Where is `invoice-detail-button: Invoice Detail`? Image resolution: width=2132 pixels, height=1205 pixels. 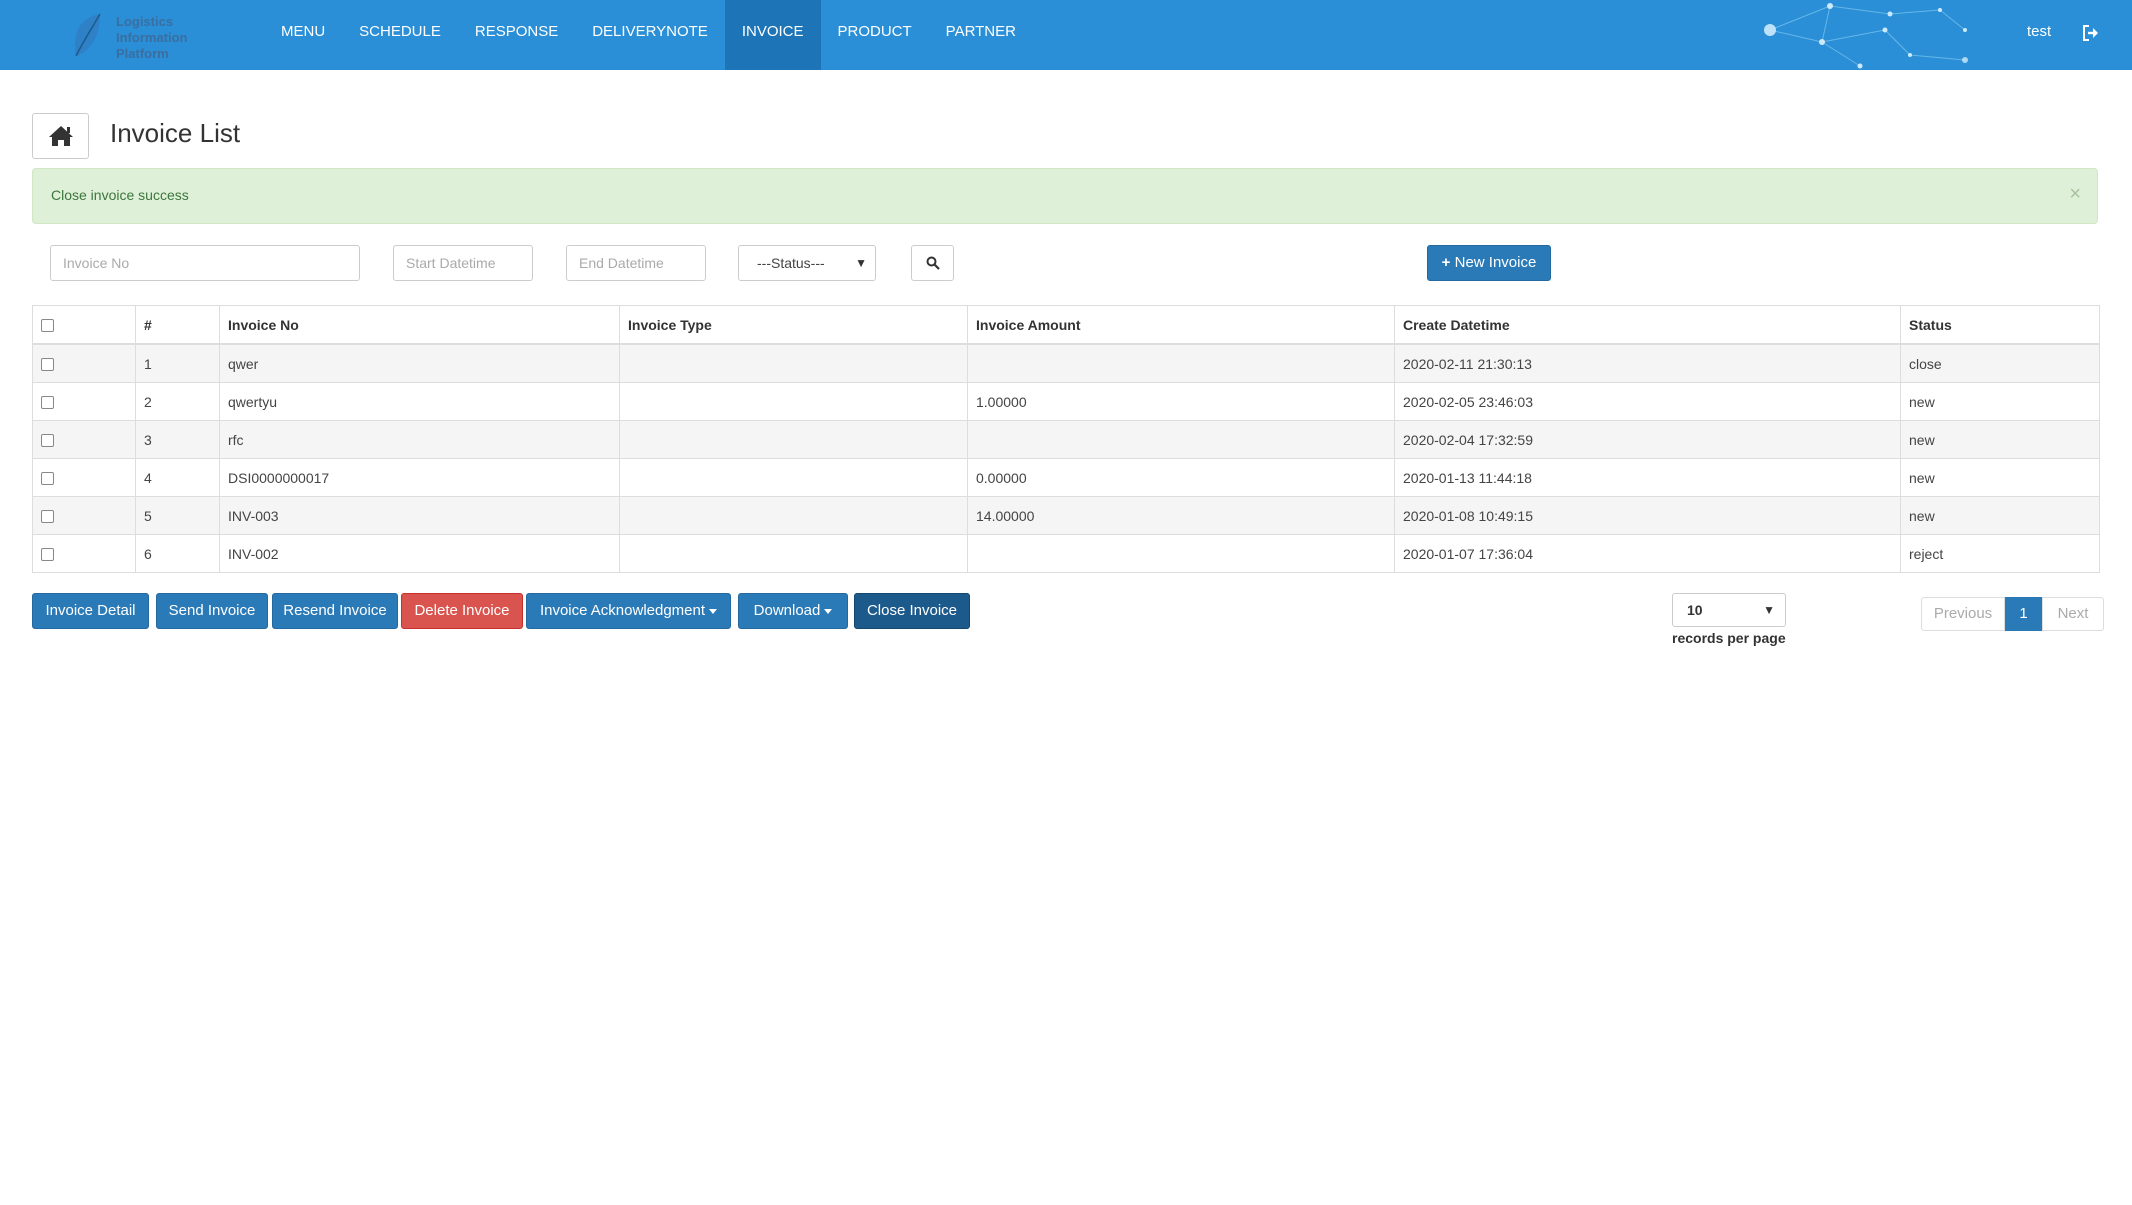 invoice-detail-button: Invoice Detail is located at coordinates (90, 611).